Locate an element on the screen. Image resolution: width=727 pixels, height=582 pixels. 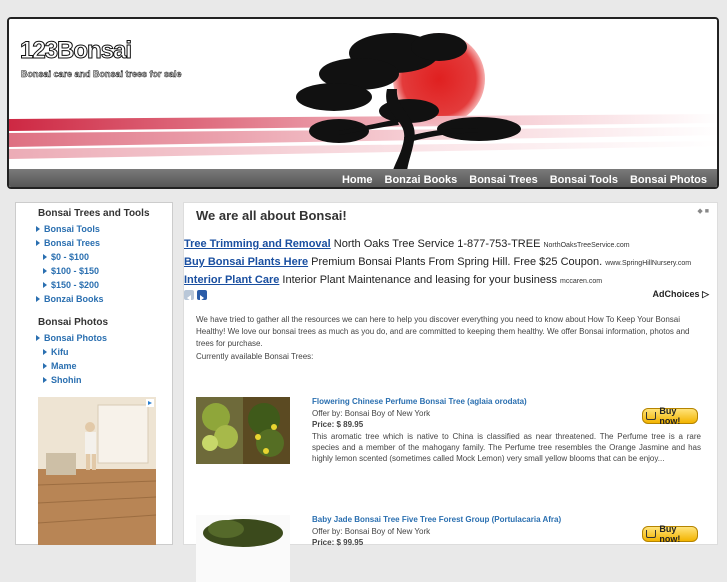
sidebar-item-label: Bonsai Photos is located at coordinates (76, 338).